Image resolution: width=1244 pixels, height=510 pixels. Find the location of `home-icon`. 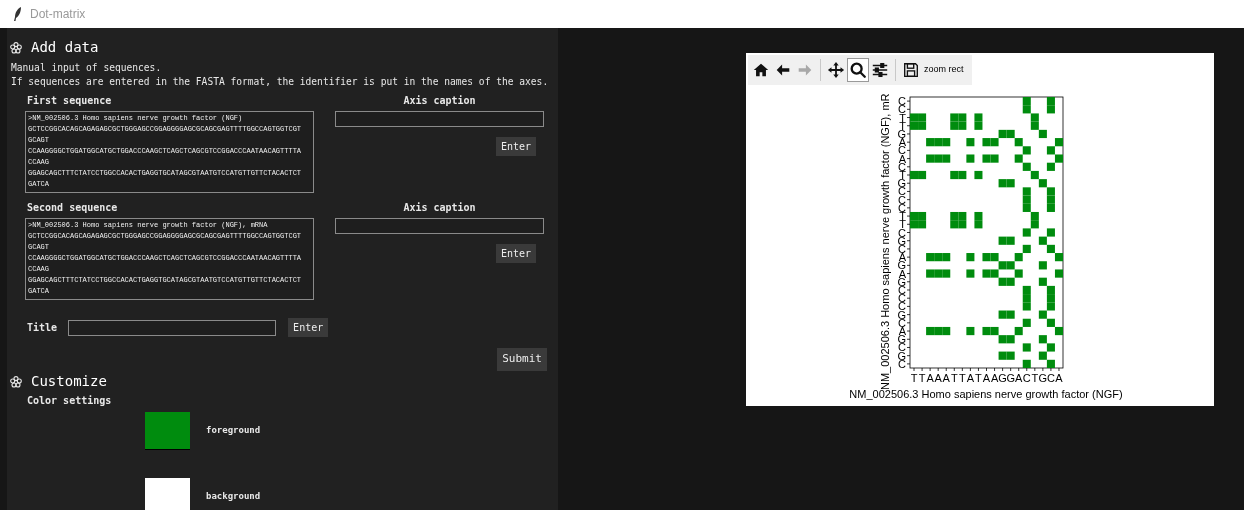

home-icon is located at coordinates (761, 70).